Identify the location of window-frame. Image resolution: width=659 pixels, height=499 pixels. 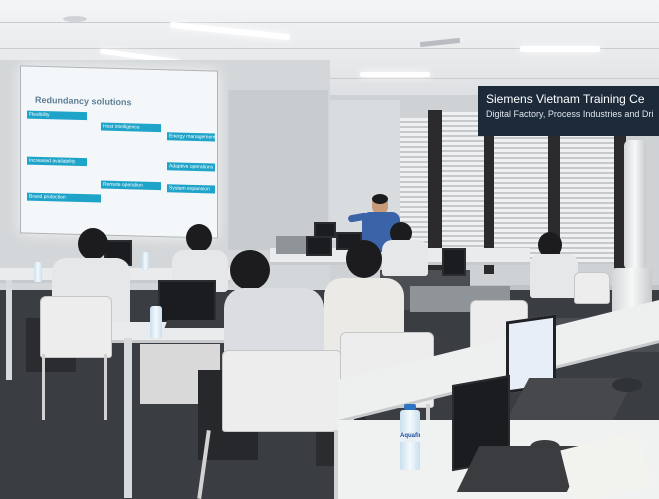
(435, 190).